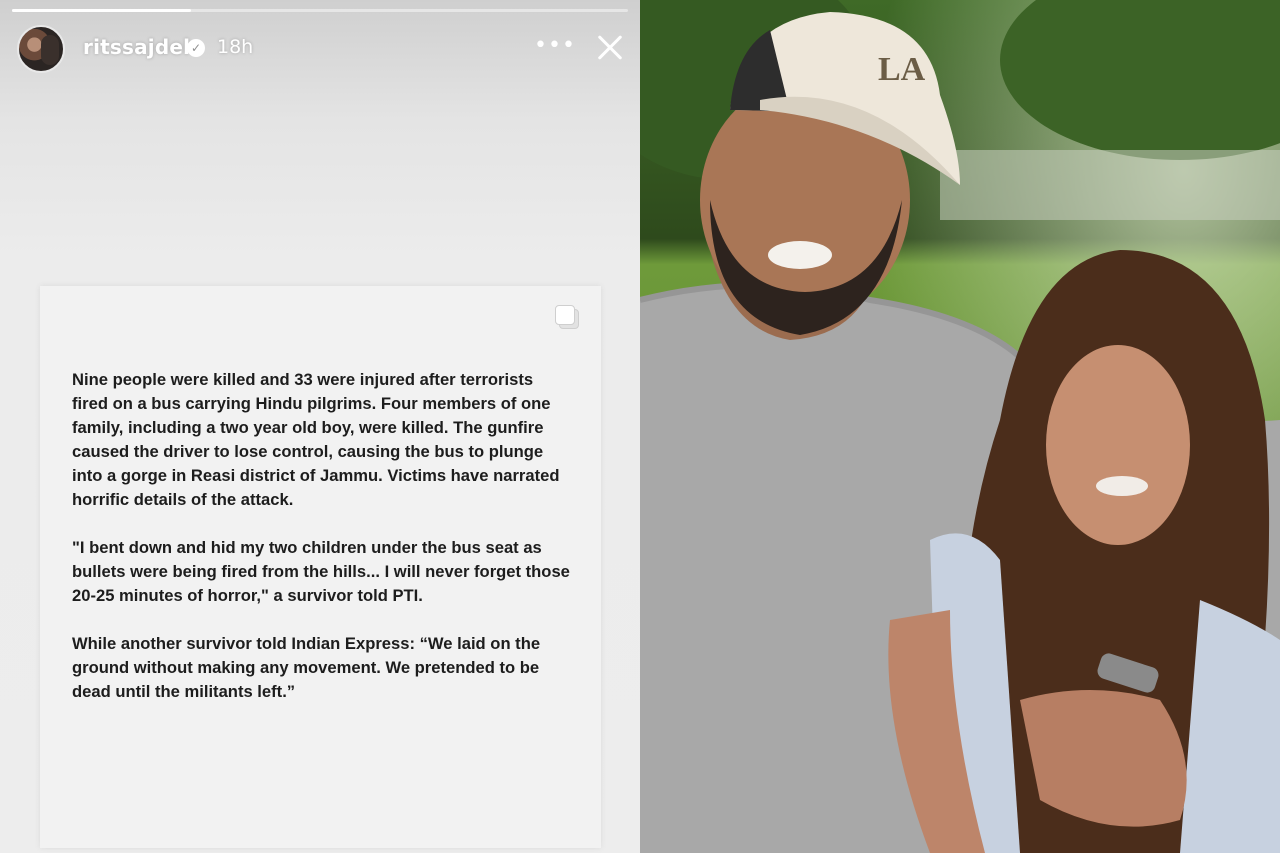 The height and width of the screenshot is (853, 1280). Describe the element at coordinates (902, 69) in the screenshot. I see `cap-logo: LA` at that location.